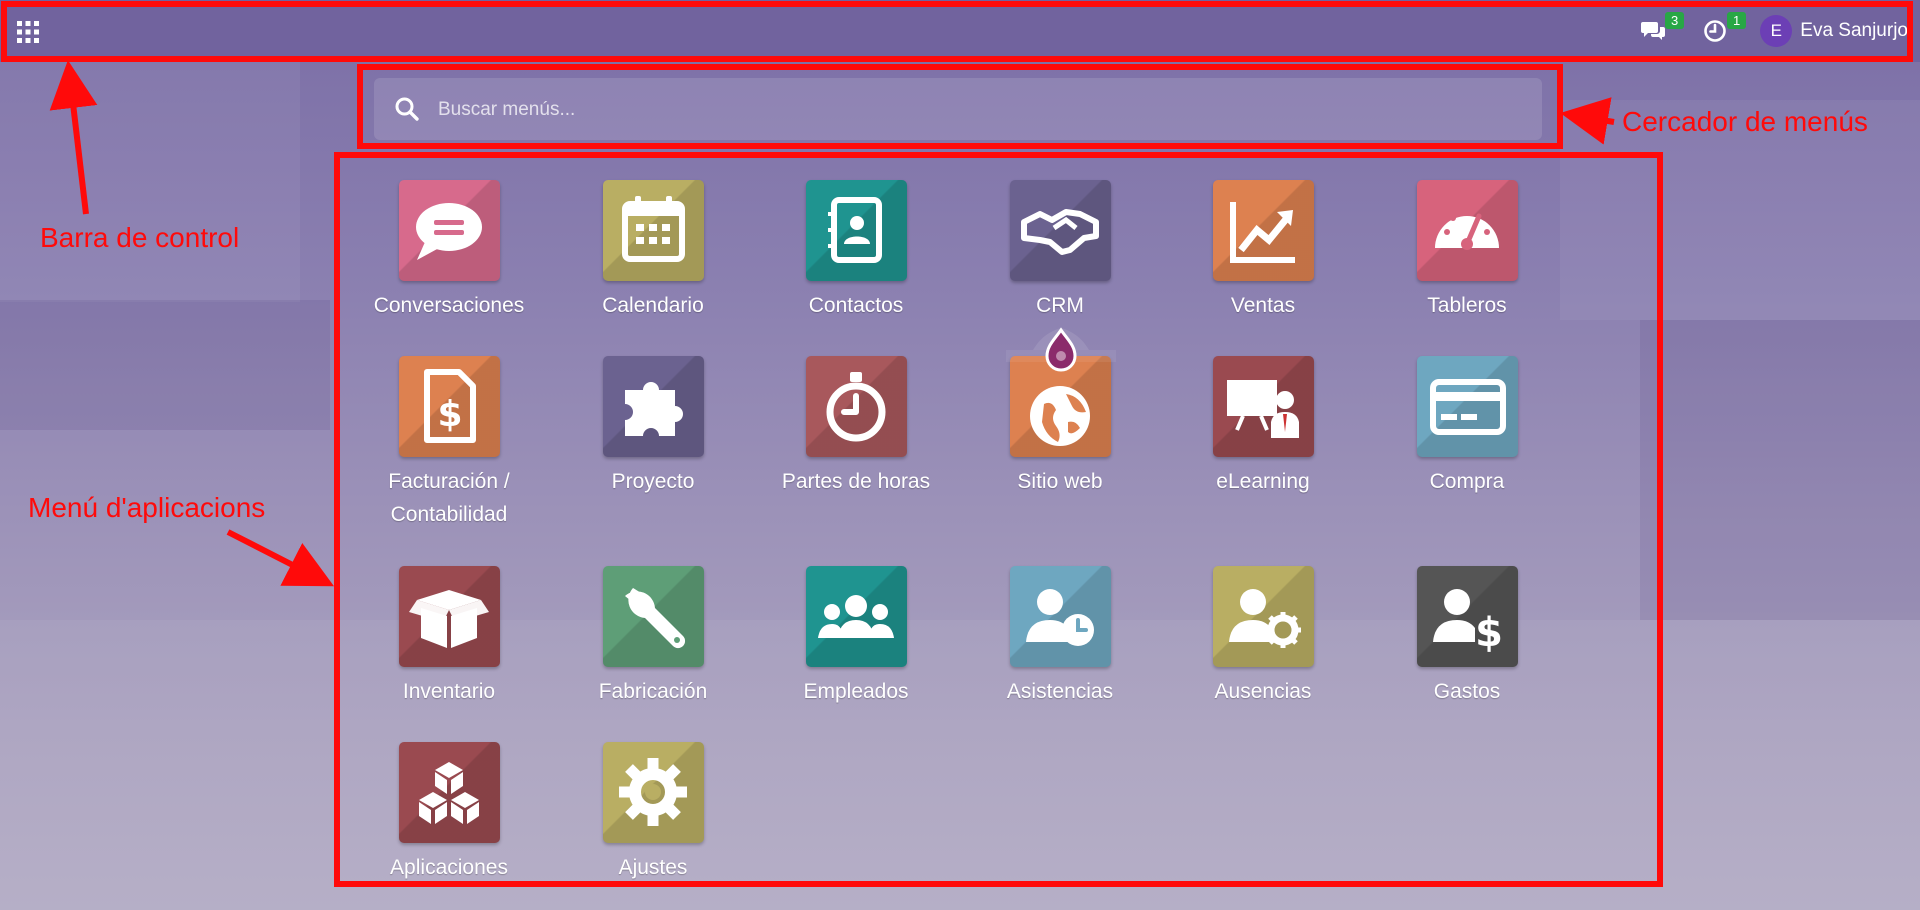 The image size is (1920, 910). I want to click on app-invoice-dollar: $ Facturación / Contabilidad, so click(449, 443).